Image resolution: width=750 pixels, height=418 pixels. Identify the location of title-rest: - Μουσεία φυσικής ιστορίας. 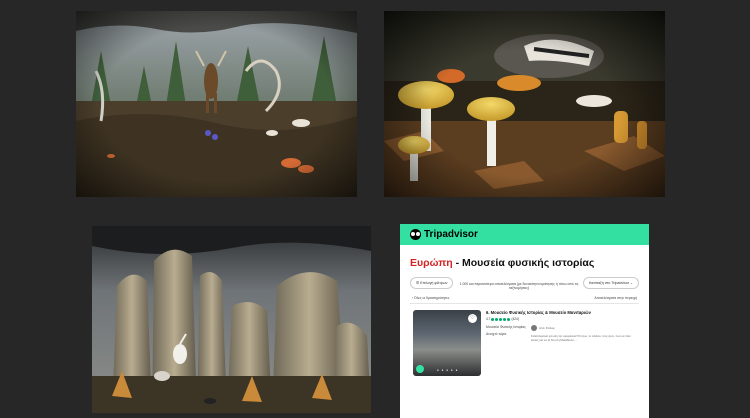
(523, 263).